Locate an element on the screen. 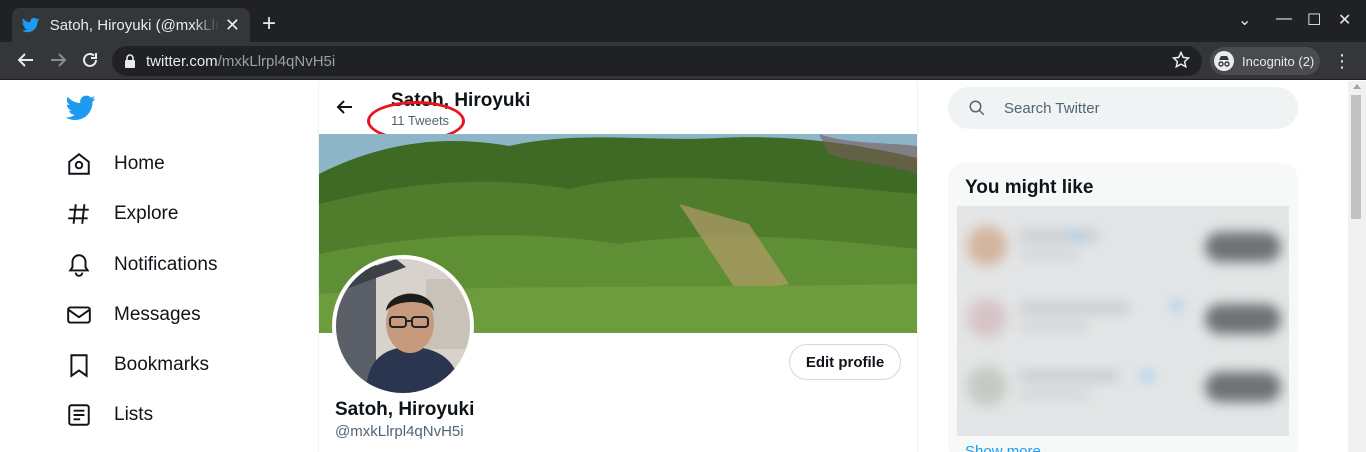 The height and width of the screenshot is (452, 1366). profile-handle: @mxkLlrpl4qNvH5i is located at coordinates (399, 431).